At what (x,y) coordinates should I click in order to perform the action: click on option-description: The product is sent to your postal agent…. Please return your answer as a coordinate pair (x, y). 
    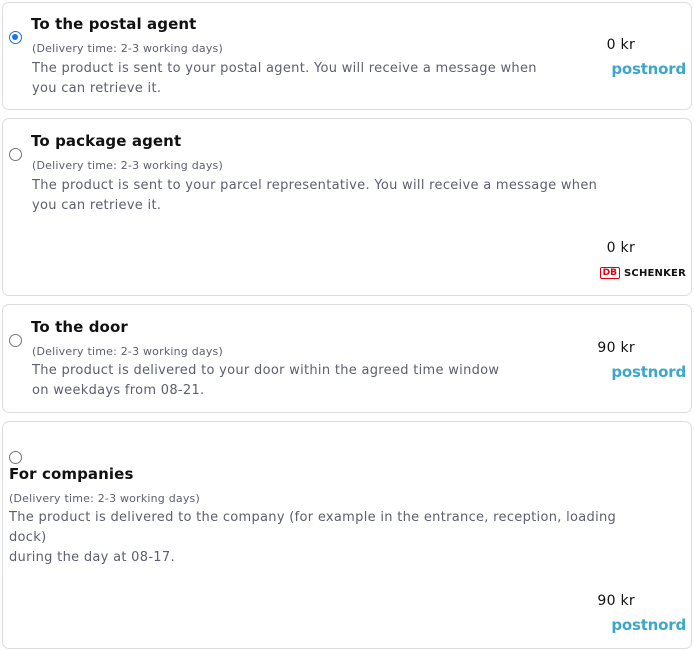
    Looking at the image, I should click on (284, 78).